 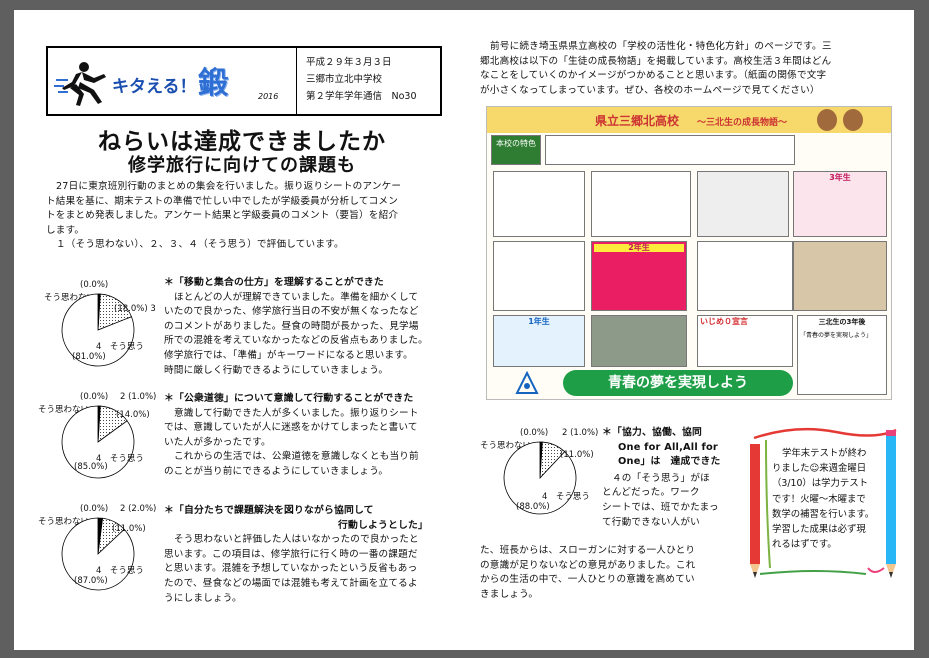 I want to click on intro-line: トをまとめ発表しました。アンケート結果と学級委員のコメント（要旨）を紹介, so click(x=222, y=216).